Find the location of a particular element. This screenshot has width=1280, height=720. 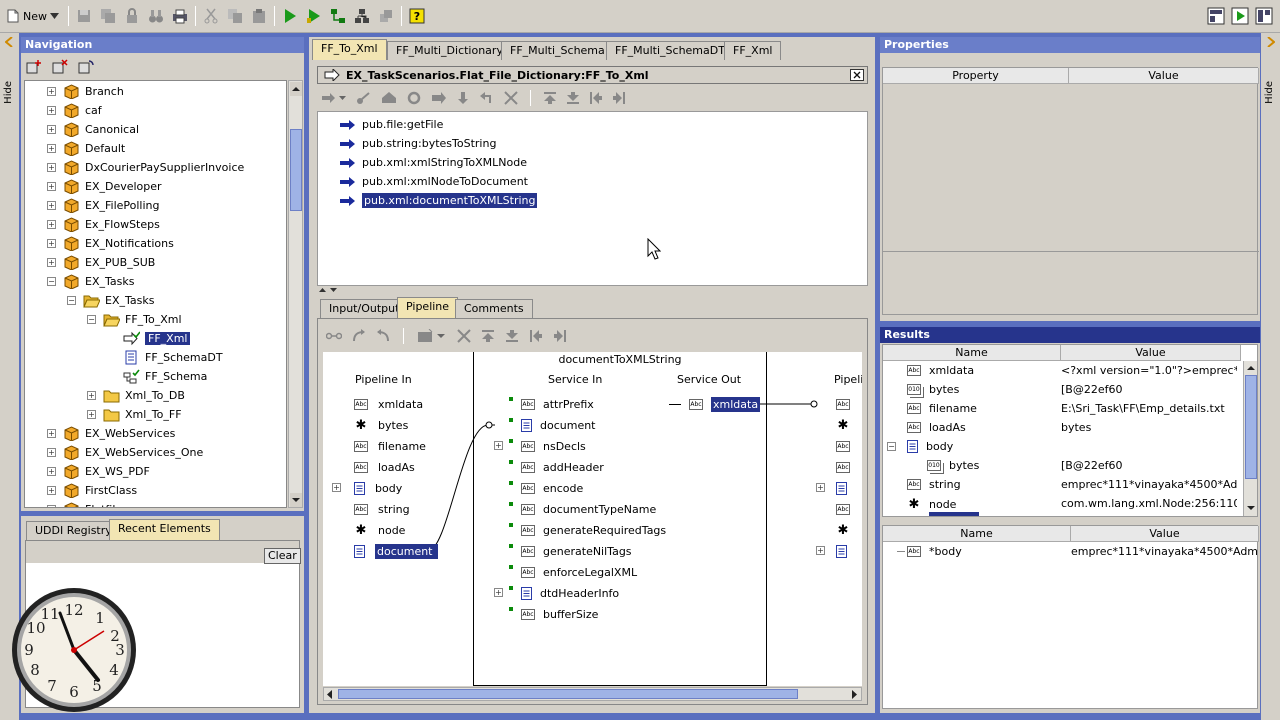

exit-icon is located at coordinates (487, 98).